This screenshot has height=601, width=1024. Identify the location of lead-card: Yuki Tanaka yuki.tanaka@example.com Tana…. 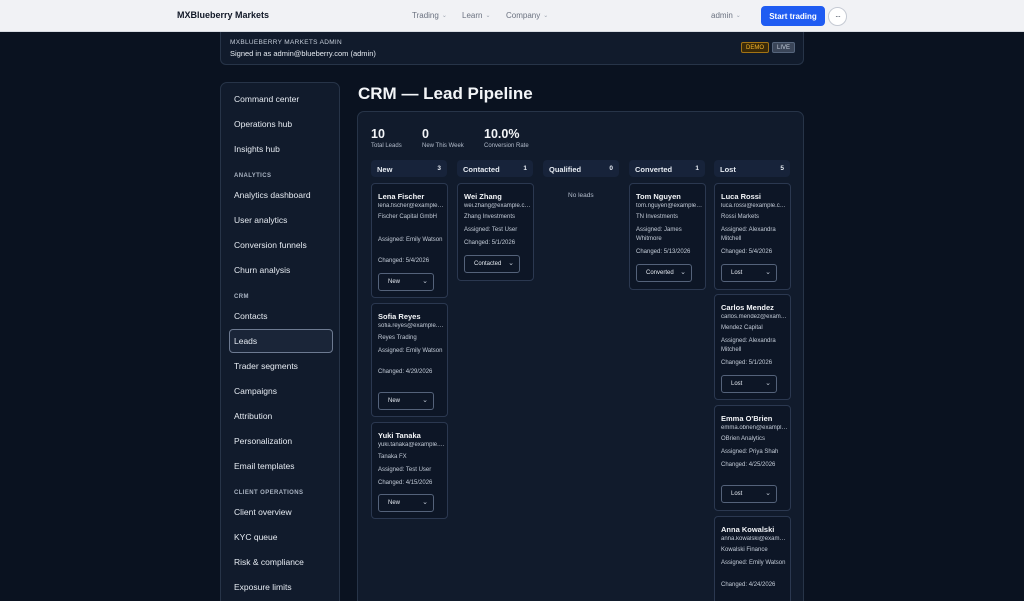
(409, 470).